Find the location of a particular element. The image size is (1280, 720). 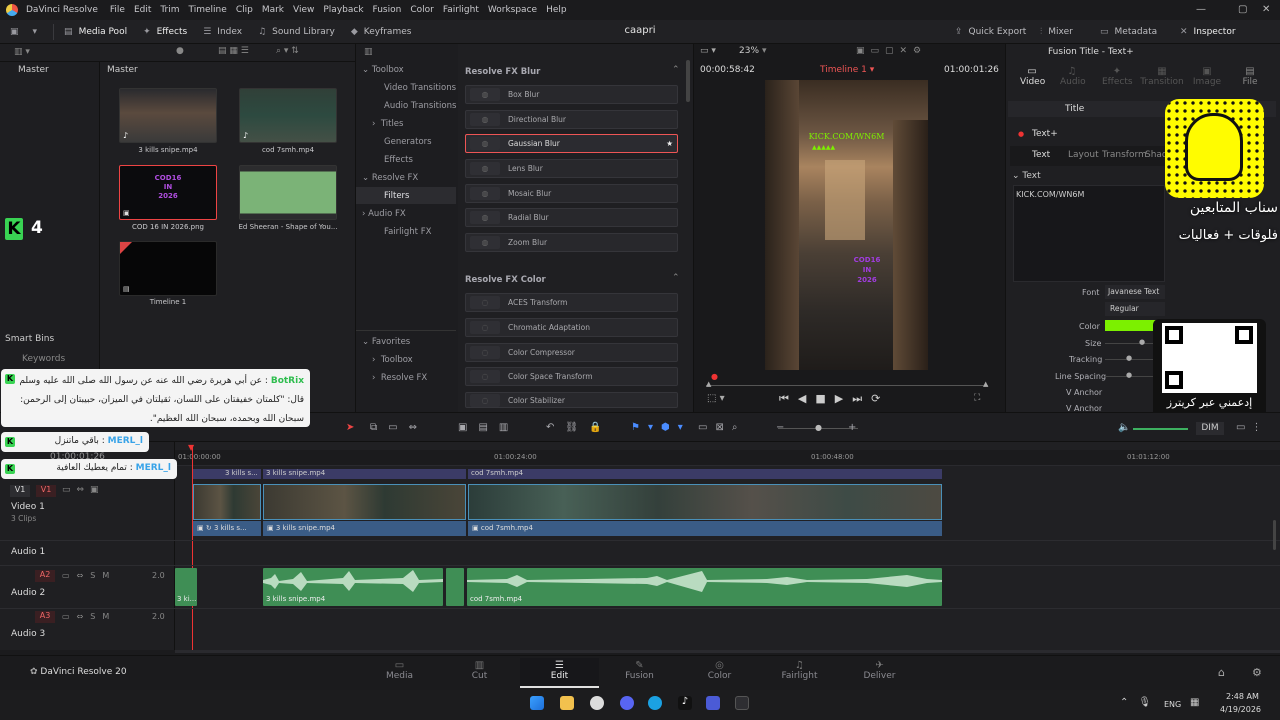

close-icon: ✕ is located at coordinates (1266, 9).